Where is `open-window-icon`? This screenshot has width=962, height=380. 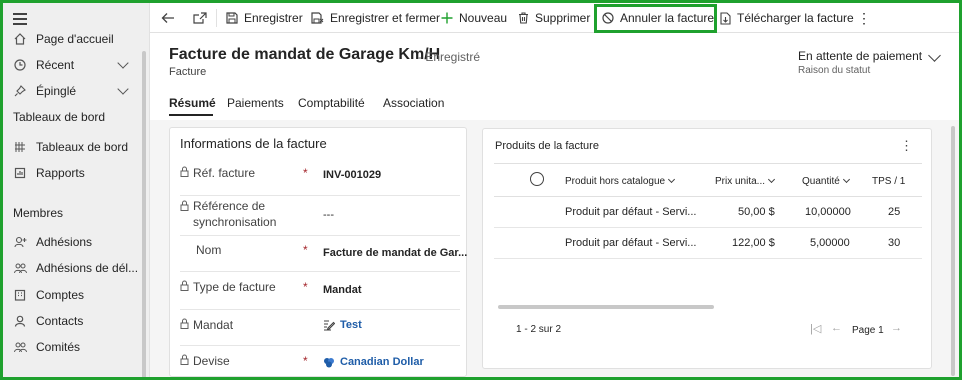 open-window-icon is located at coordinates (200, 18).